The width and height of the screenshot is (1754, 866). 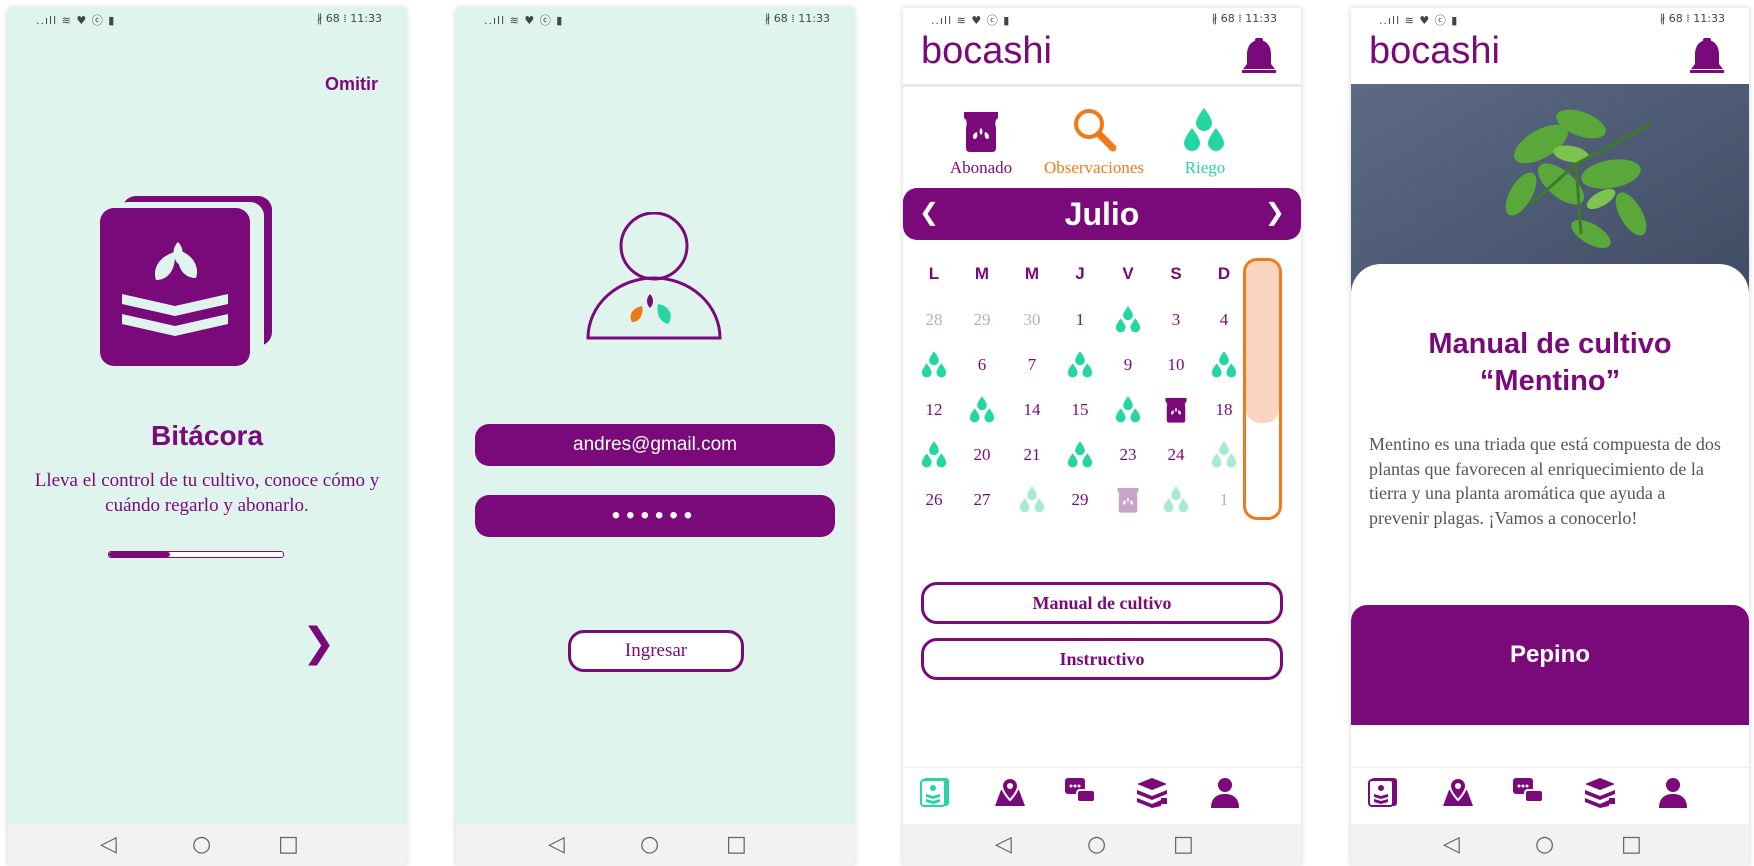 What do you see at coordinates (351, 84) in the screenshot?
I see `skip-link: Omitir` at bounding box center [351, 84].